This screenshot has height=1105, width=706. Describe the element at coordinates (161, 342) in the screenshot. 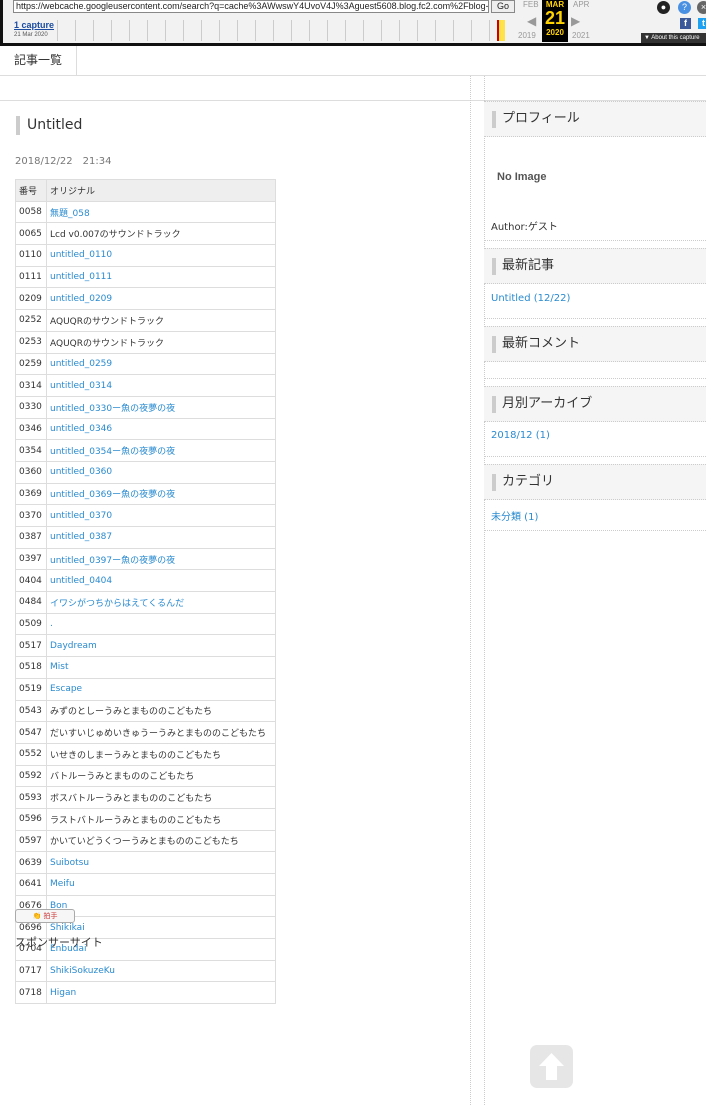

I see `track-title: AQUQRのサウンドトラック` at that location.